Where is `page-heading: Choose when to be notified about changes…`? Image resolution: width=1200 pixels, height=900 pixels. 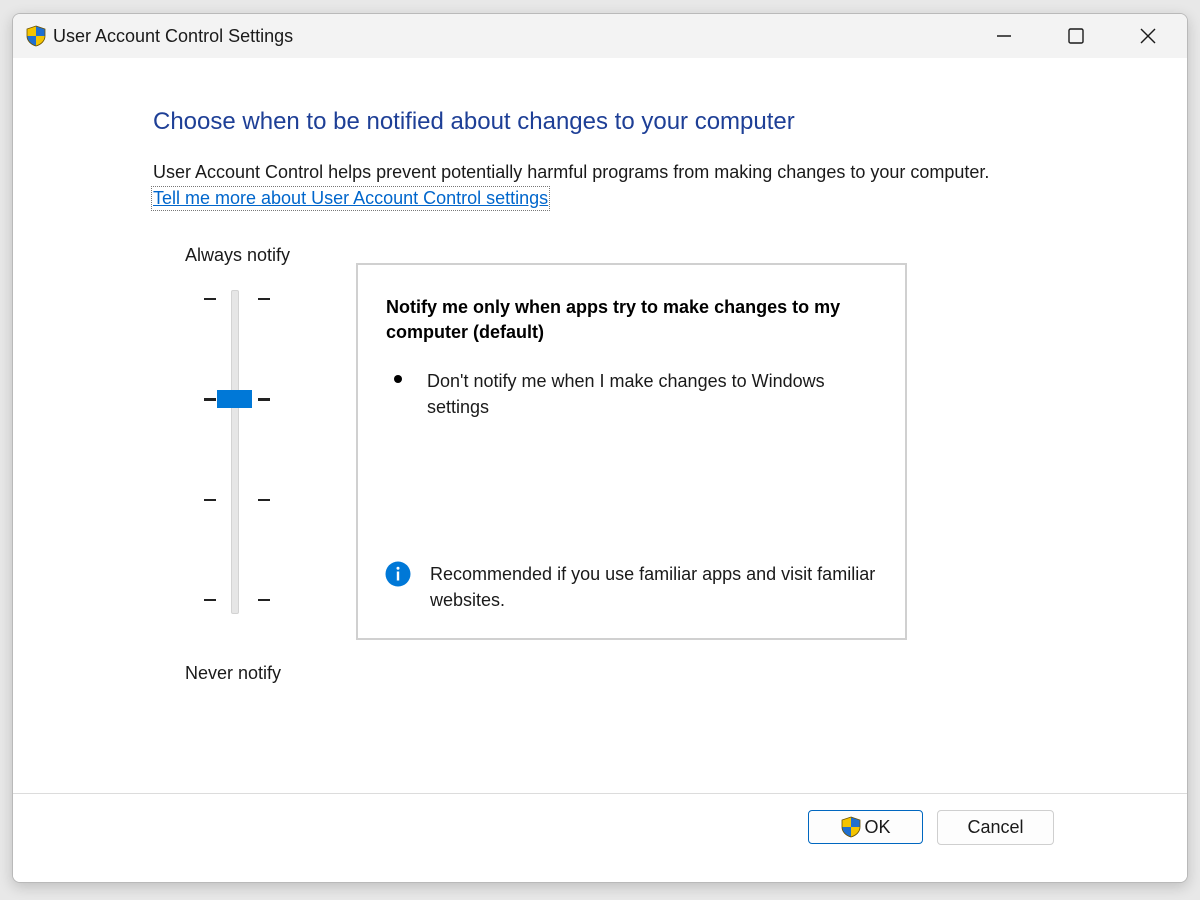 page-heading: Choose when to be notified about changes… is located at coordinates (474, 121).